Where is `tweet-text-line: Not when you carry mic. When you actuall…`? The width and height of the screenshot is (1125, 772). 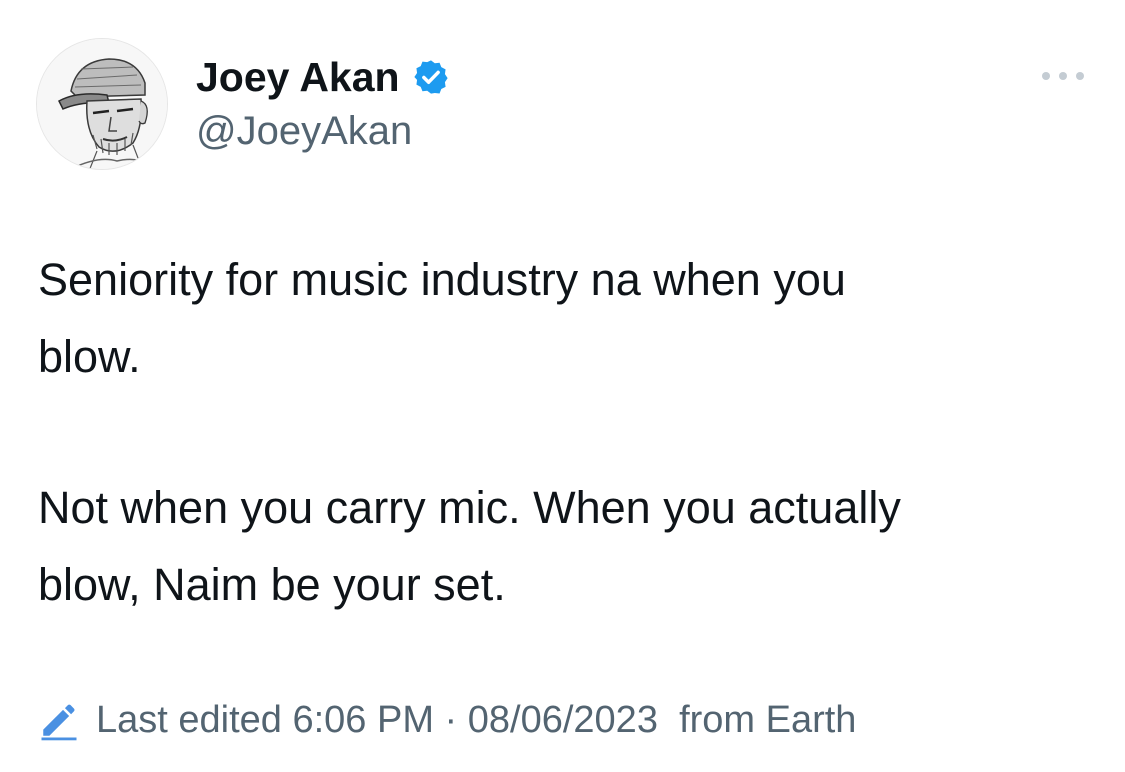 tweet-text-line: Not when you carry mic. When you actuall… is located at coordinates (469, 507).